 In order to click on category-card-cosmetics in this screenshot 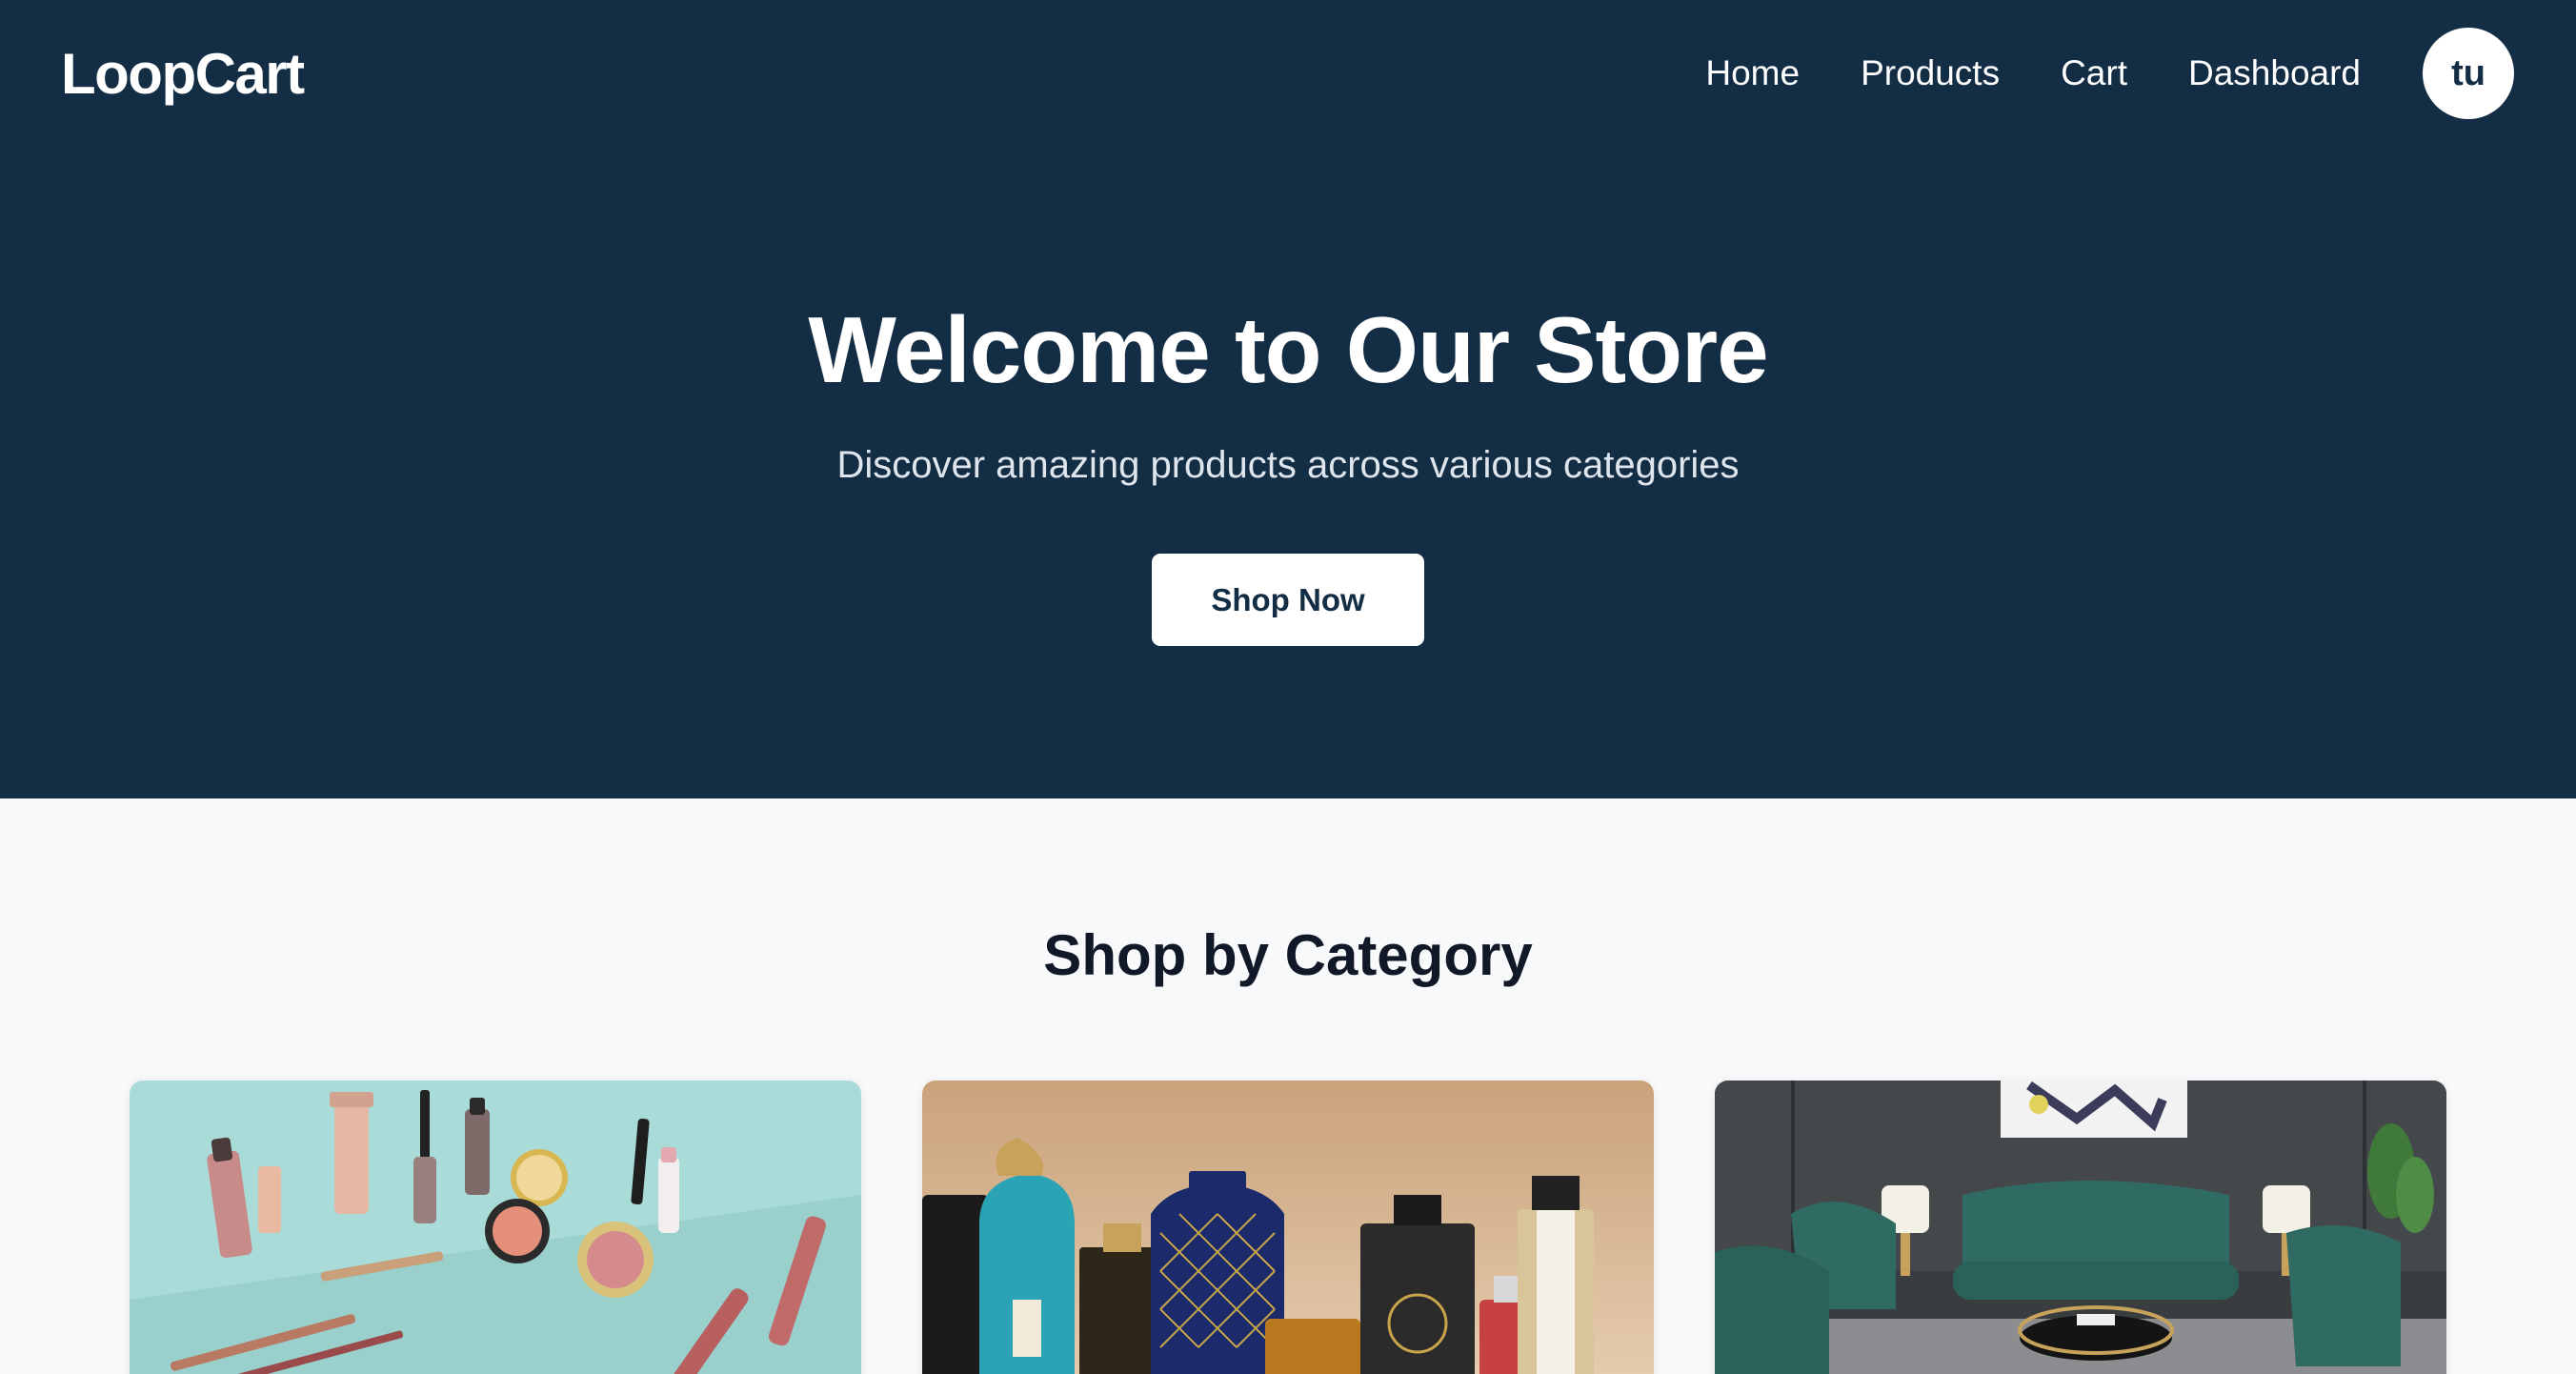, I will do `click(495, 1228)`.